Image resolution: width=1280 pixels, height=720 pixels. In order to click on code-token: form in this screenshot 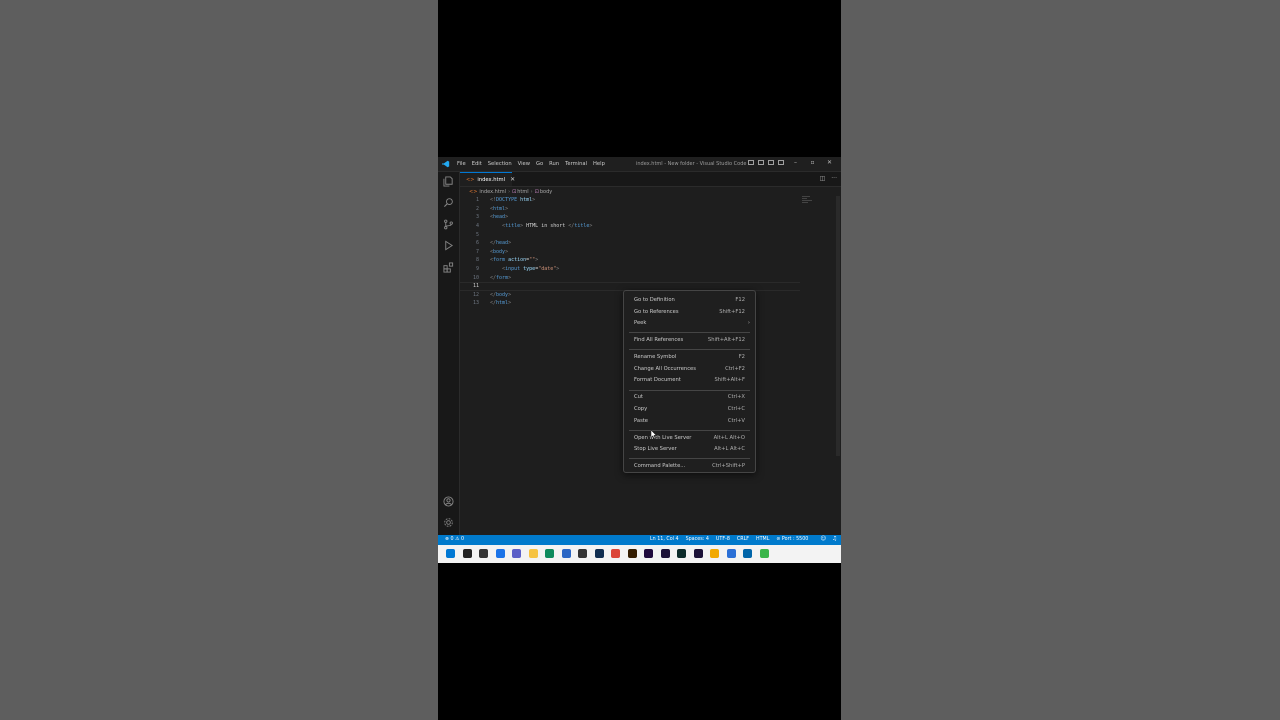, I will do `click(499, 260)`.